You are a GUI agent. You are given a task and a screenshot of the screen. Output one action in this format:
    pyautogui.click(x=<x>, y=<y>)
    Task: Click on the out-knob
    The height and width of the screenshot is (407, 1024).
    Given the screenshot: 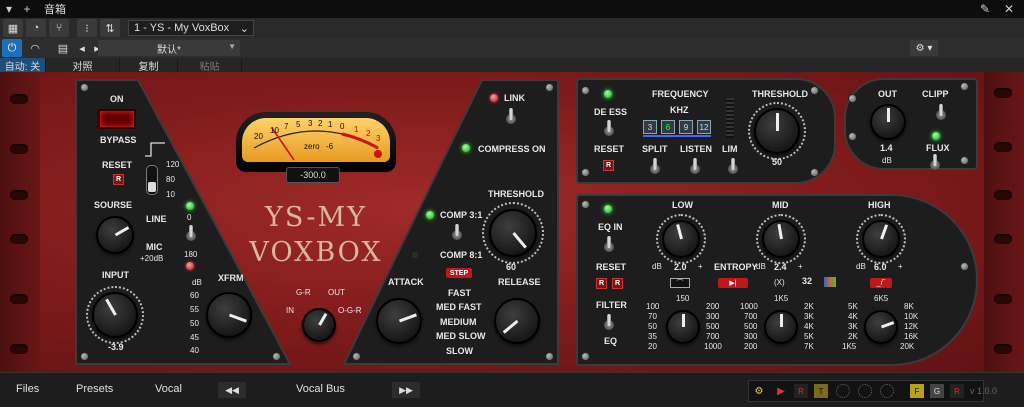 What is the action you would take?
    pyautogui.click(x=888, y=122)
    